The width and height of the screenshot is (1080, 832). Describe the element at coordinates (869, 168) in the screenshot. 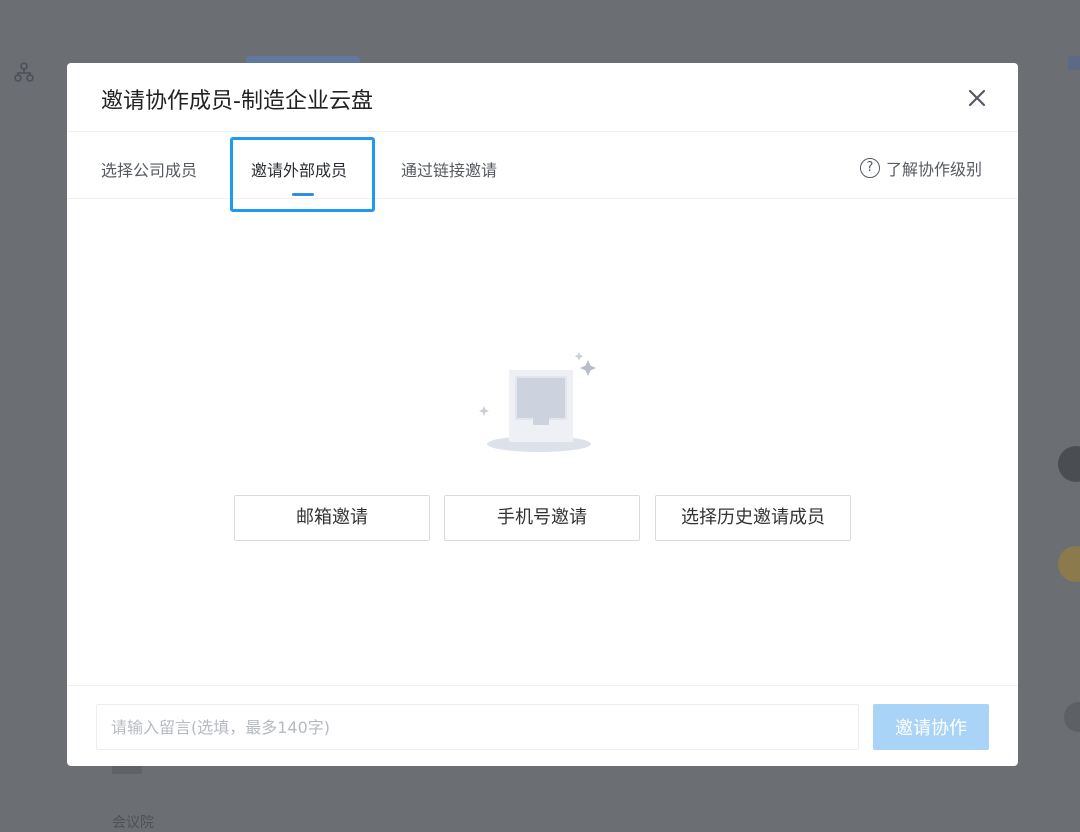

I see `help-icon: ?` at that location.